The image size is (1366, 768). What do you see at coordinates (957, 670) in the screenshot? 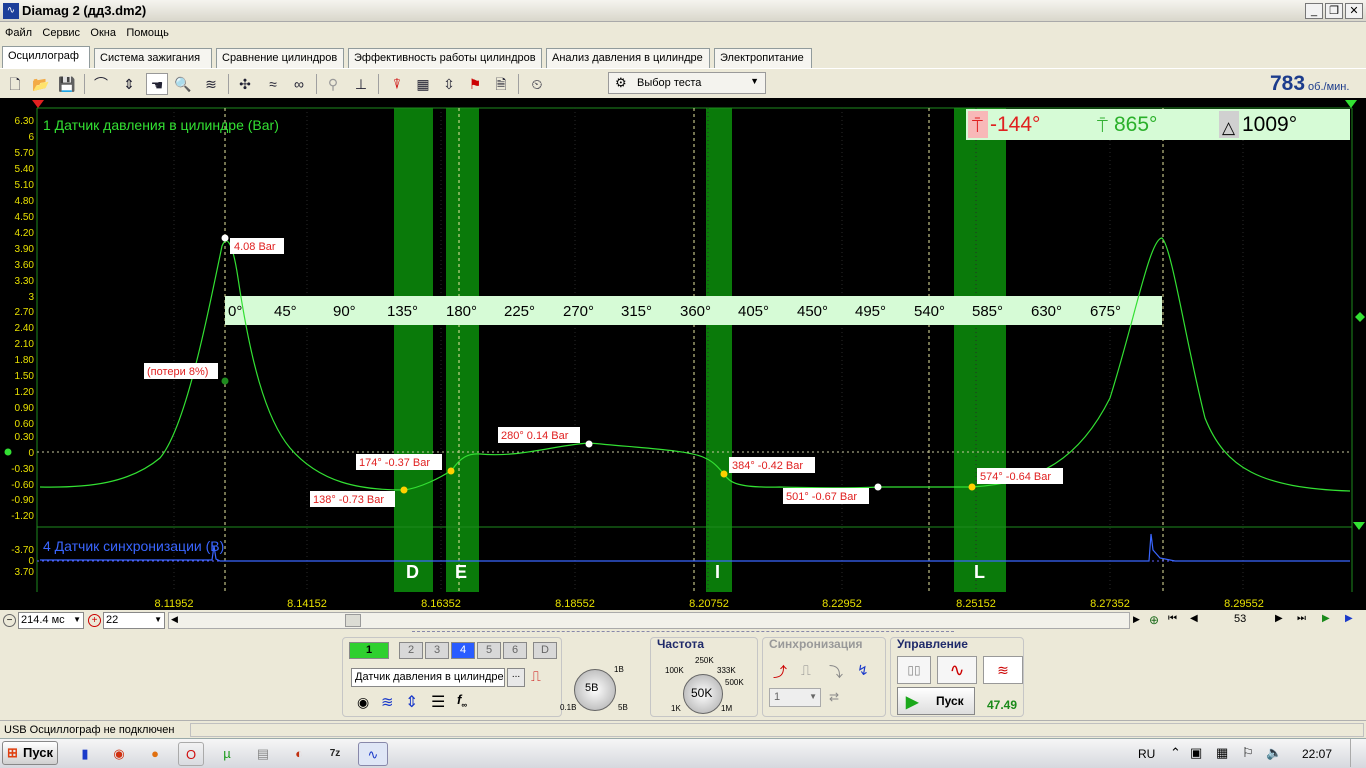
I see `sine-mode-button: ∿` at bounding box center [957, 670].